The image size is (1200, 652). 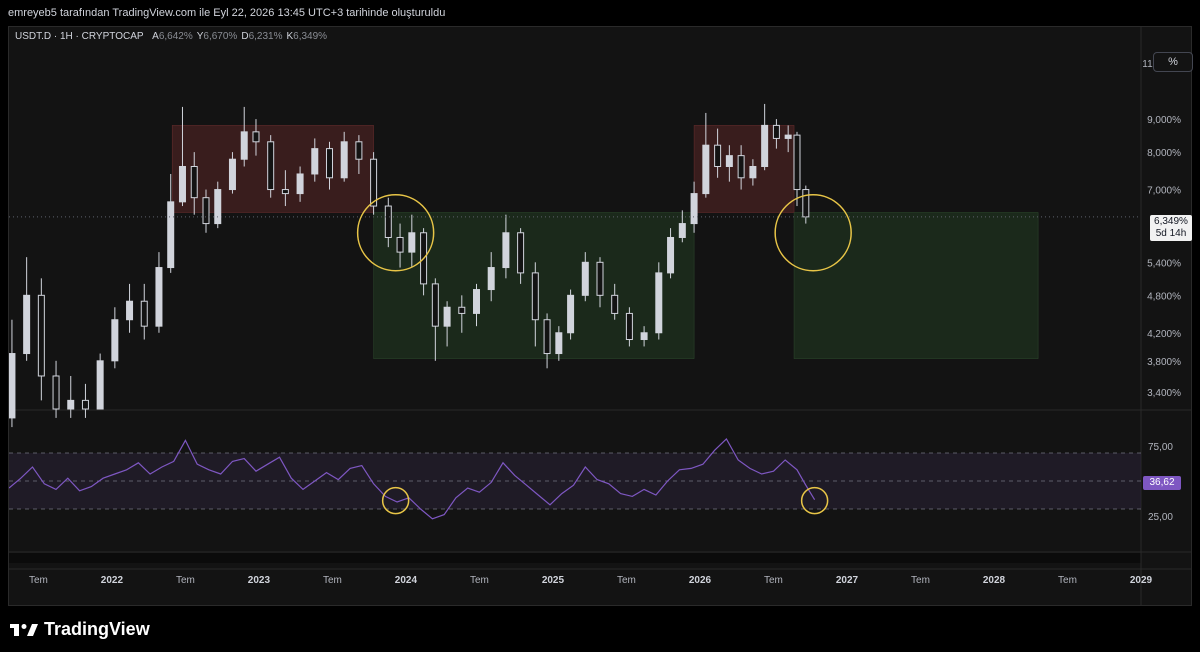 What do you see at coordinates (553, 580) in the screenshot?
I see `time-tick-label: 2025` at bounding box center [553, 580].